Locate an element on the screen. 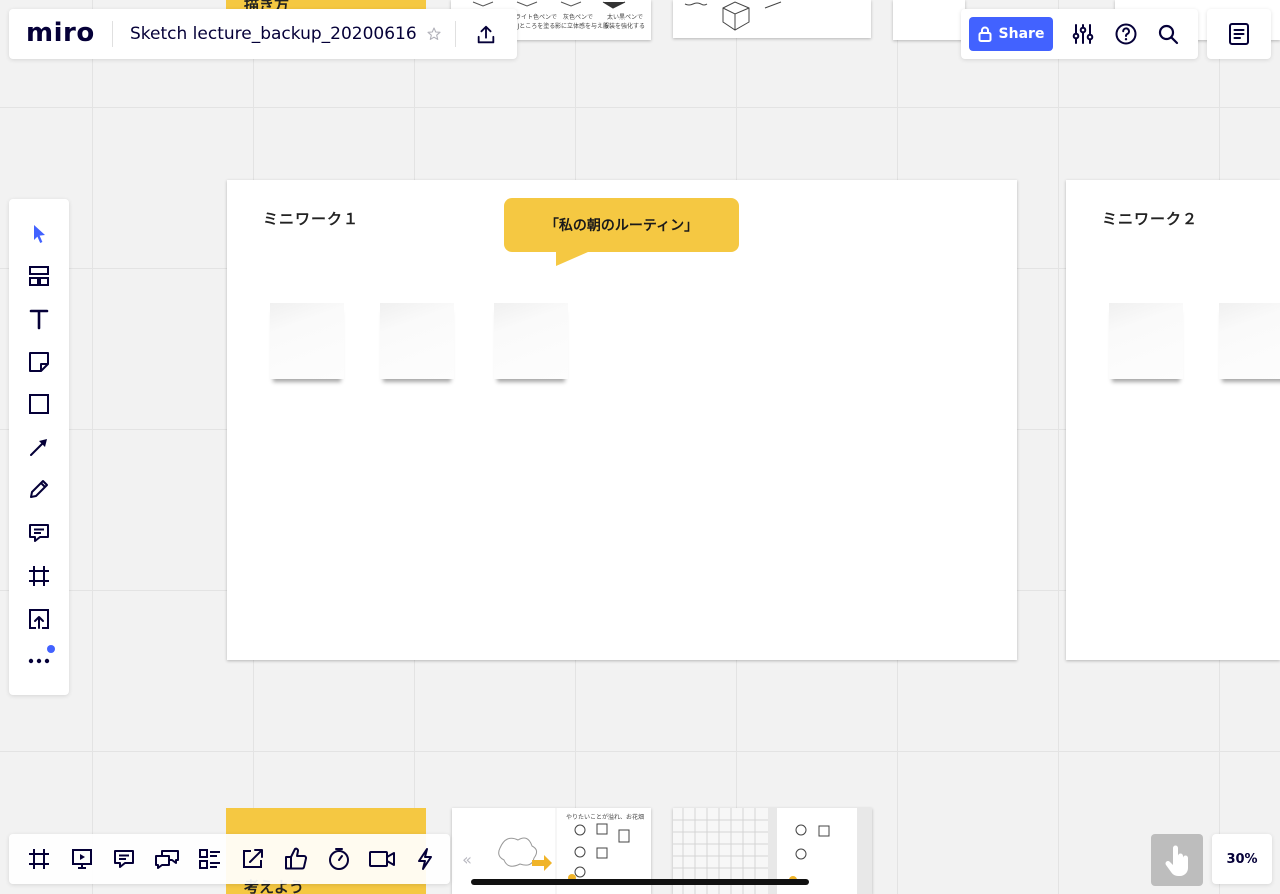 The width and height of the screenshot is (1280, 894). presentation-icon is located at coordinates (82, 859).